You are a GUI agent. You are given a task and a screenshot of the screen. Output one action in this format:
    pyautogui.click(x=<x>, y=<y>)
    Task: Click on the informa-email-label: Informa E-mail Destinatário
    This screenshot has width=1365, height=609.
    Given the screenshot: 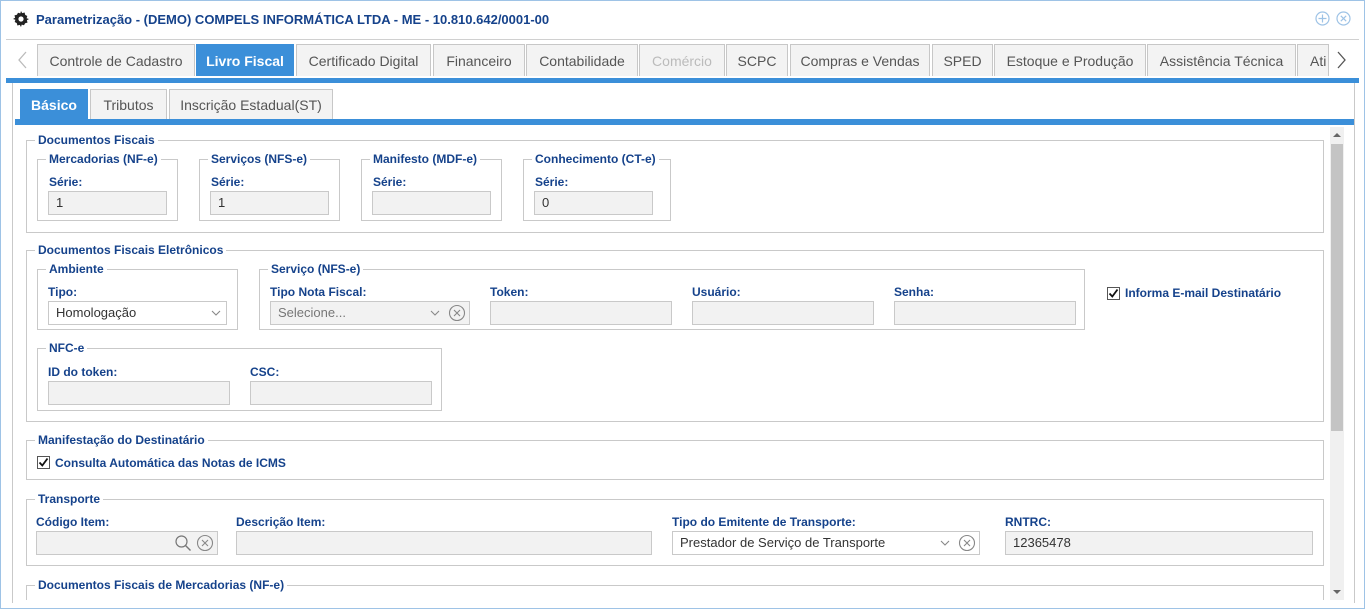 What is the action you would take?
    pyautogui.click(x=1203, y=293)
    